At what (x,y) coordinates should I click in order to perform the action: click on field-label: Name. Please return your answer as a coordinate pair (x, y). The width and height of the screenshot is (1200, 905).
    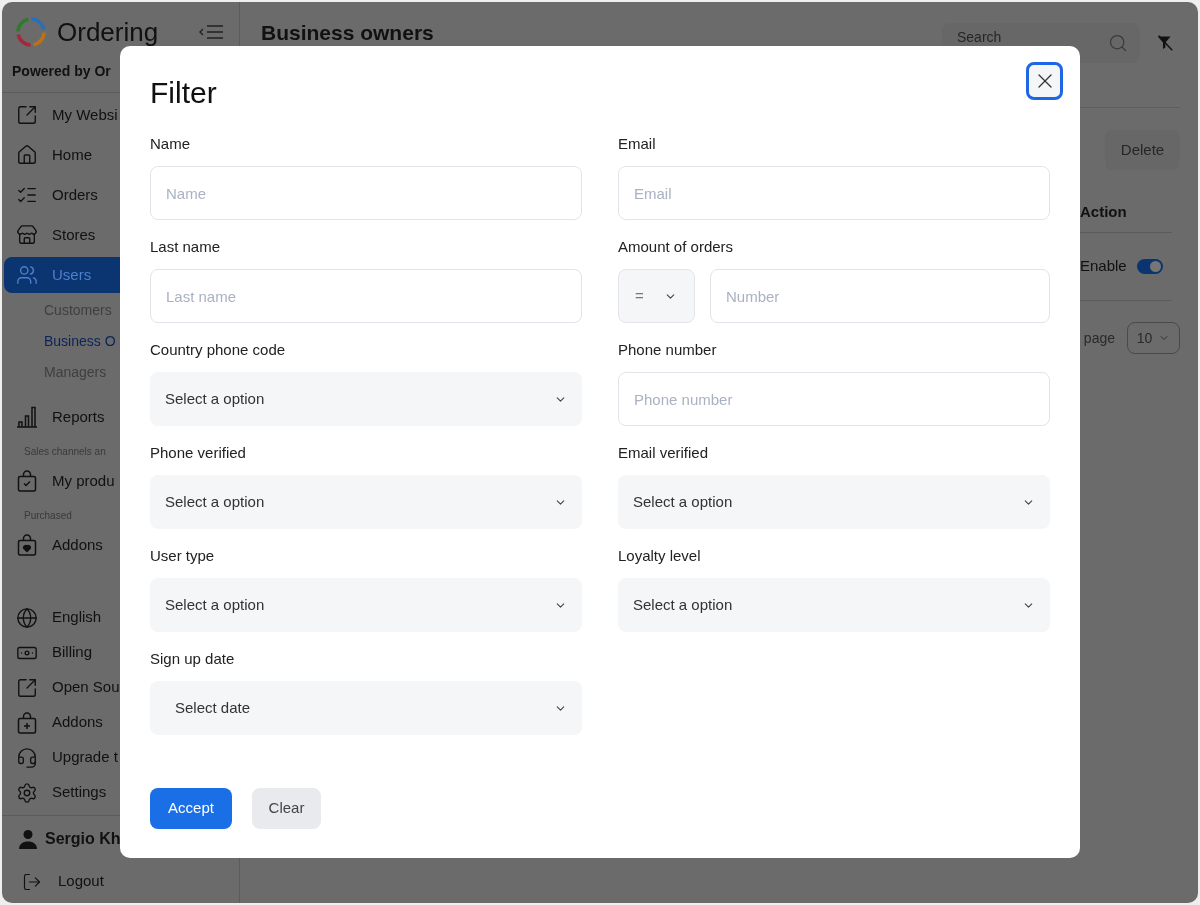
    Looking at the image, I should click on (170, 144).